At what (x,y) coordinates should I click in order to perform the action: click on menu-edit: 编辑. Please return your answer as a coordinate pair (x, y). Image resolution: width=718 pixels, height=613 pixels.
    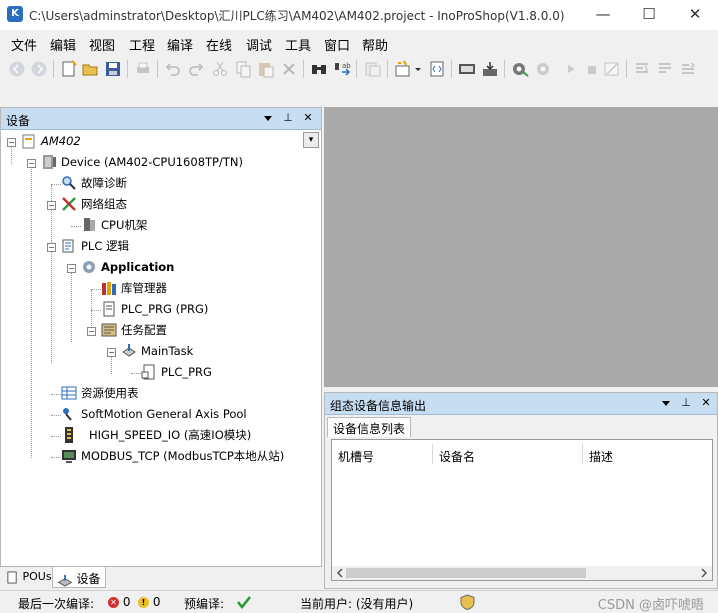
    Looking at the image, I should click on (63, 44).